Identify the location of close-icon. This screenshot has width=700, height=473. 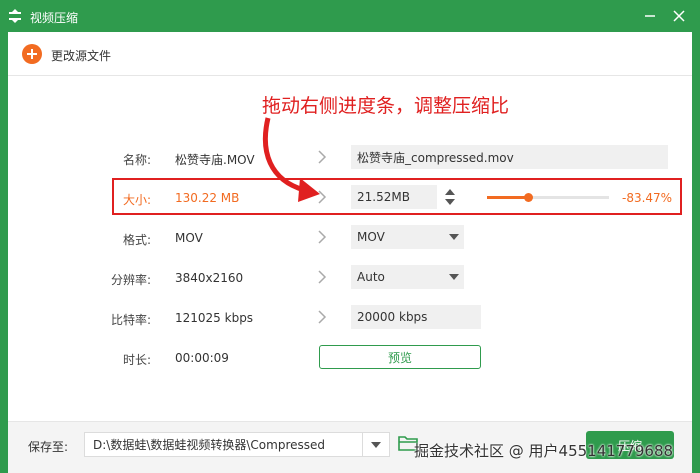
(679, 16).